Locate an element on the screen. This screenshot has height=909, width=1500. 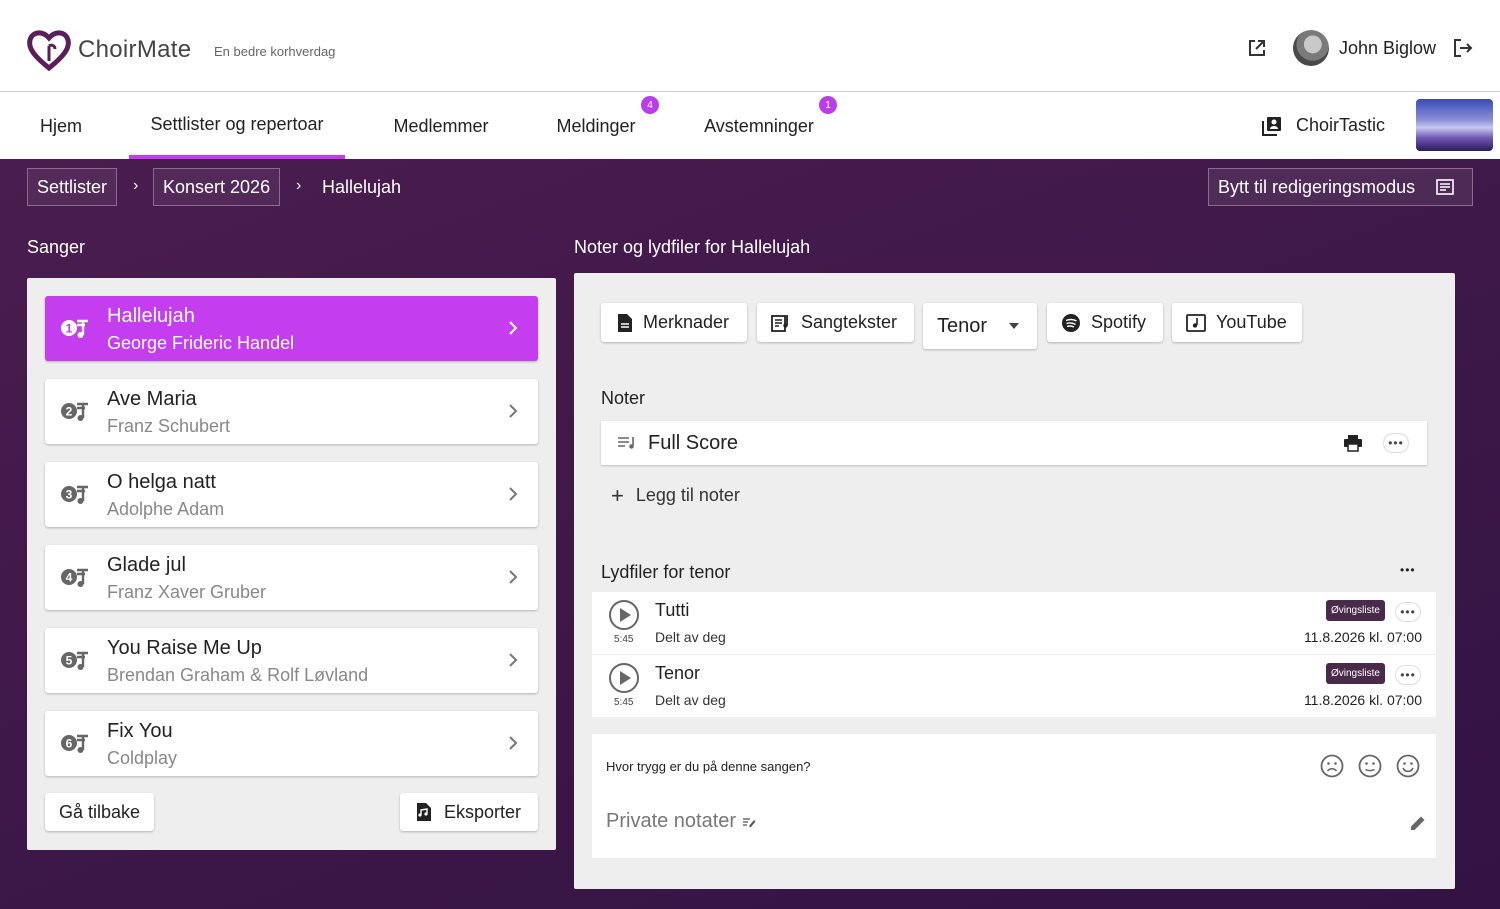
breadcrumb-setlists: Settlister is located at coordinates (72, 187).